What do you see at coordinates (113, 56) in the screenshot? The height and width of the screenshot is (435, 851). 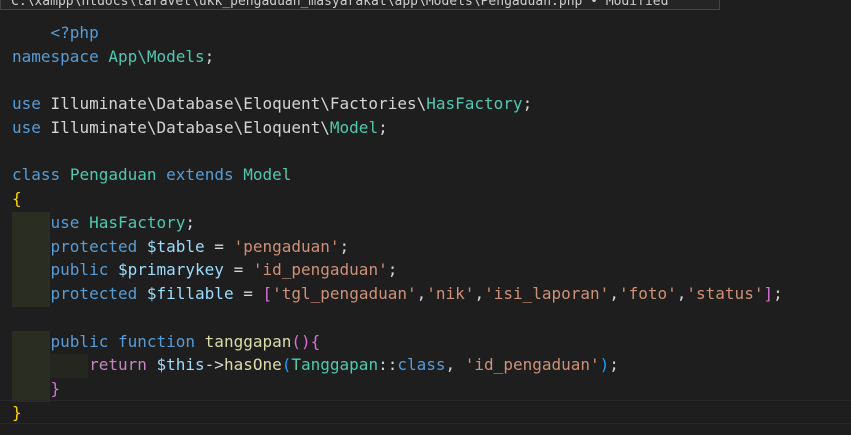 I see `code-line-namespace: namespace App\Models;` at bounding box center [113, 56].